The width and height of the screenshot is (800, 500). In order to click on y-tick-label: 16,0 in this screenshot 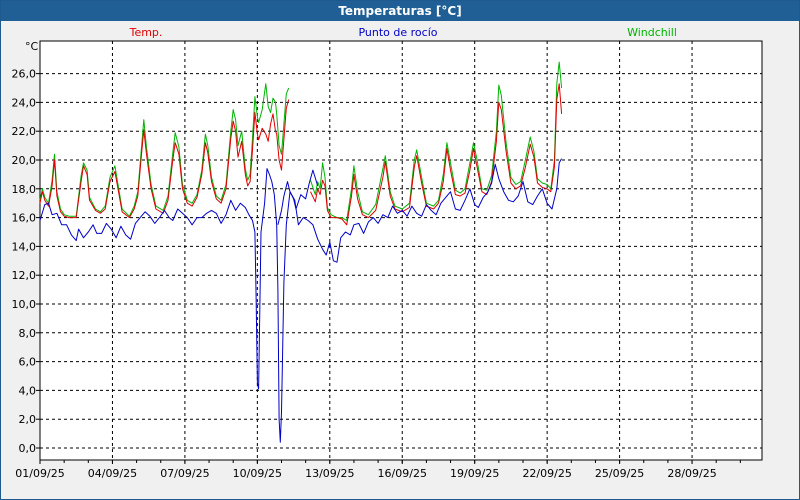, I will do `click(24, 218)`.